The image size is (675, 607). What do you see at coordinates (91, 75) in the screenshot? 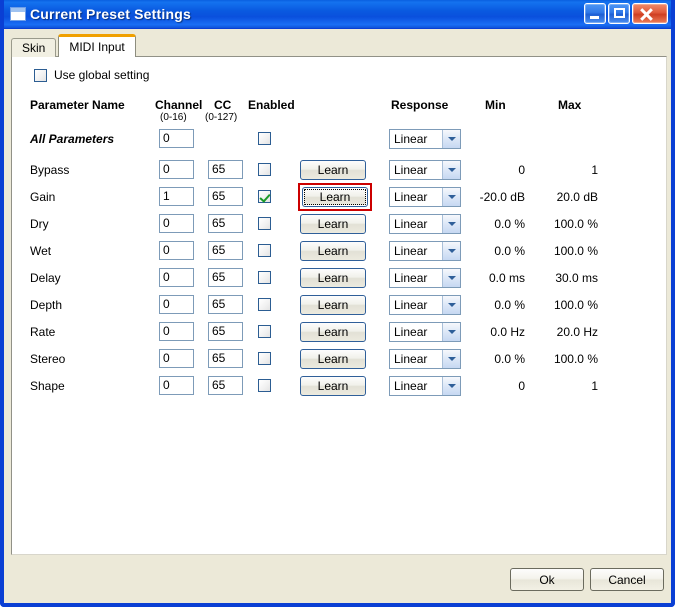
I see `use-global-setting-row: Use global setting` at bounding box center [91, 75].